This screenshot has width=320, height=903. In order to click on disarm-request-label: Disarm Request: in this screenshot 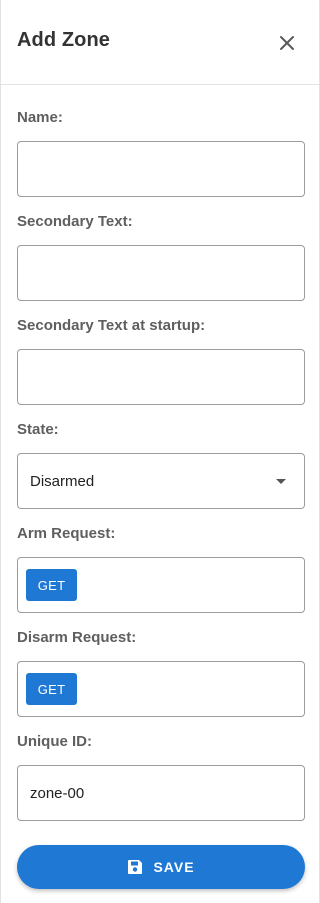, I will do `click(77, 637)`.